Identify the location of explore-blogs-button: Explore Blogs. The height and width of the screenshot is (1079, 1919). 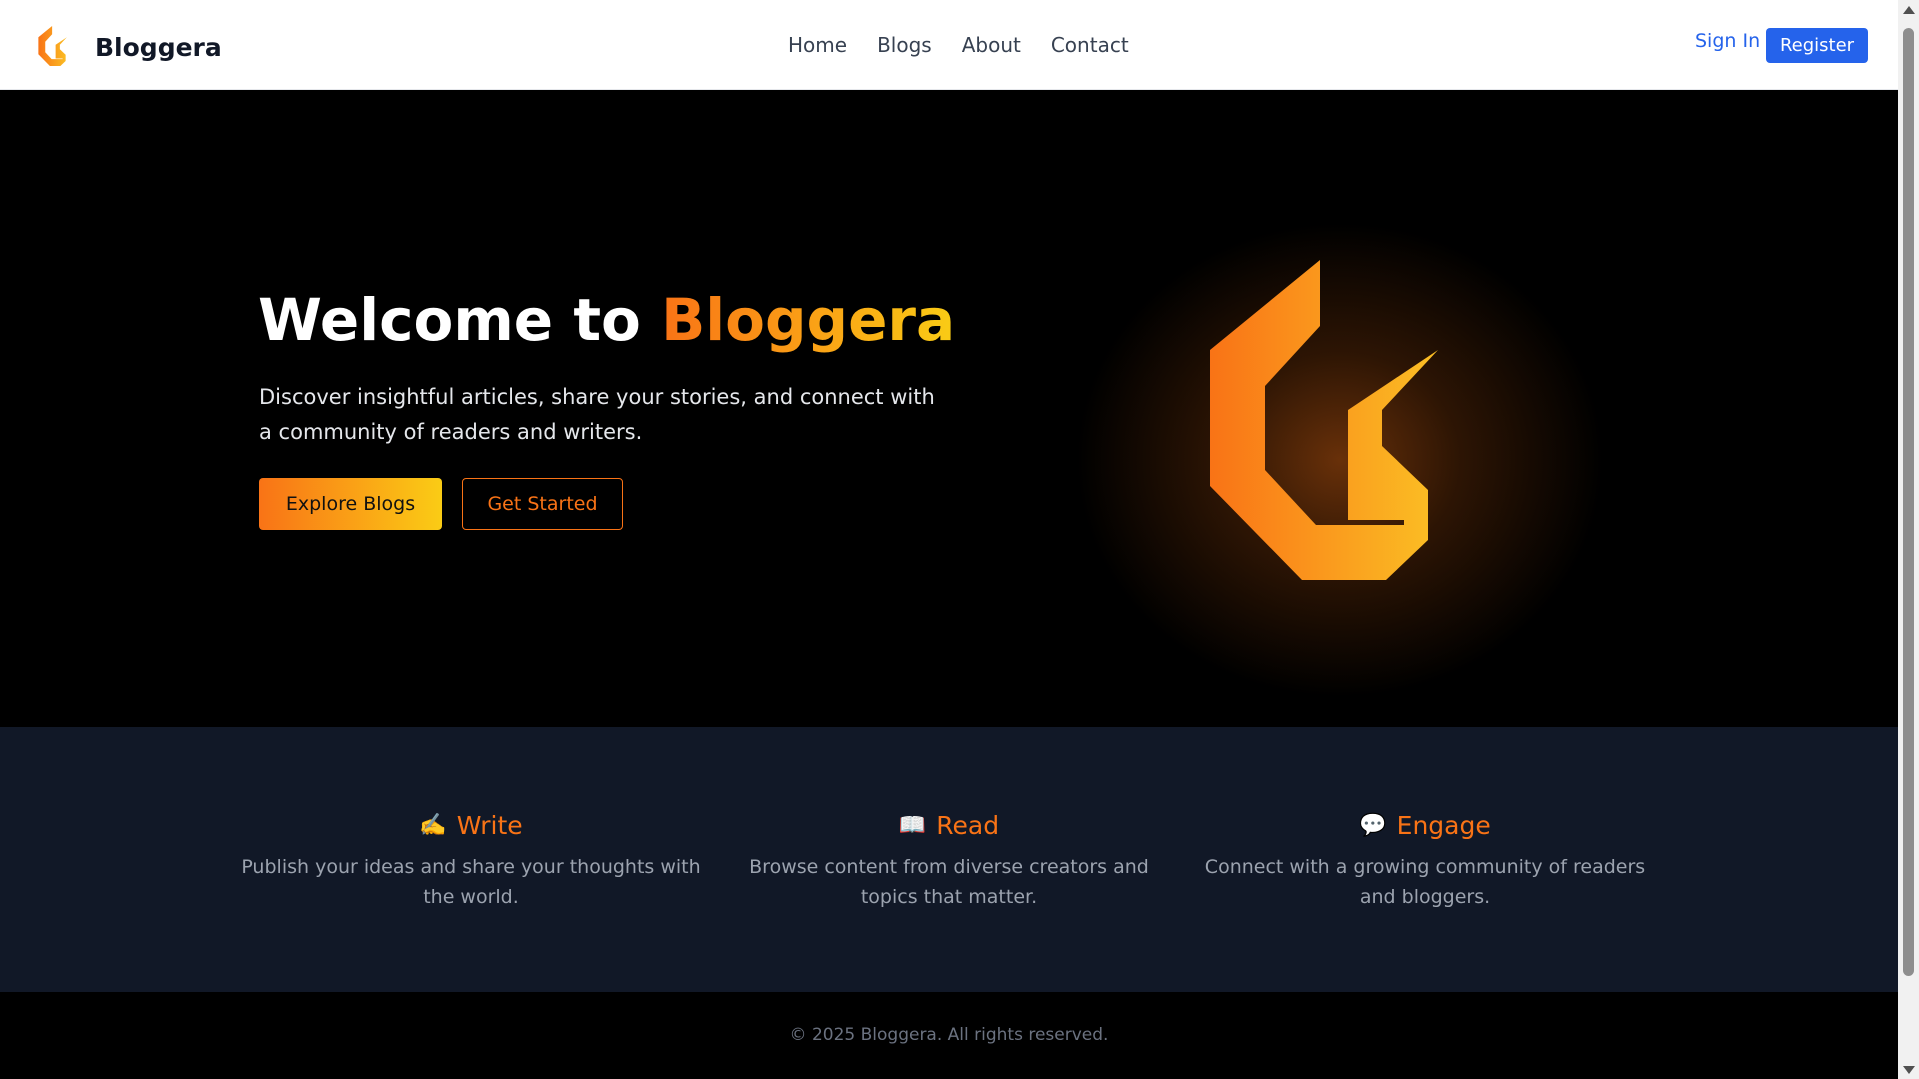
(350, 504).